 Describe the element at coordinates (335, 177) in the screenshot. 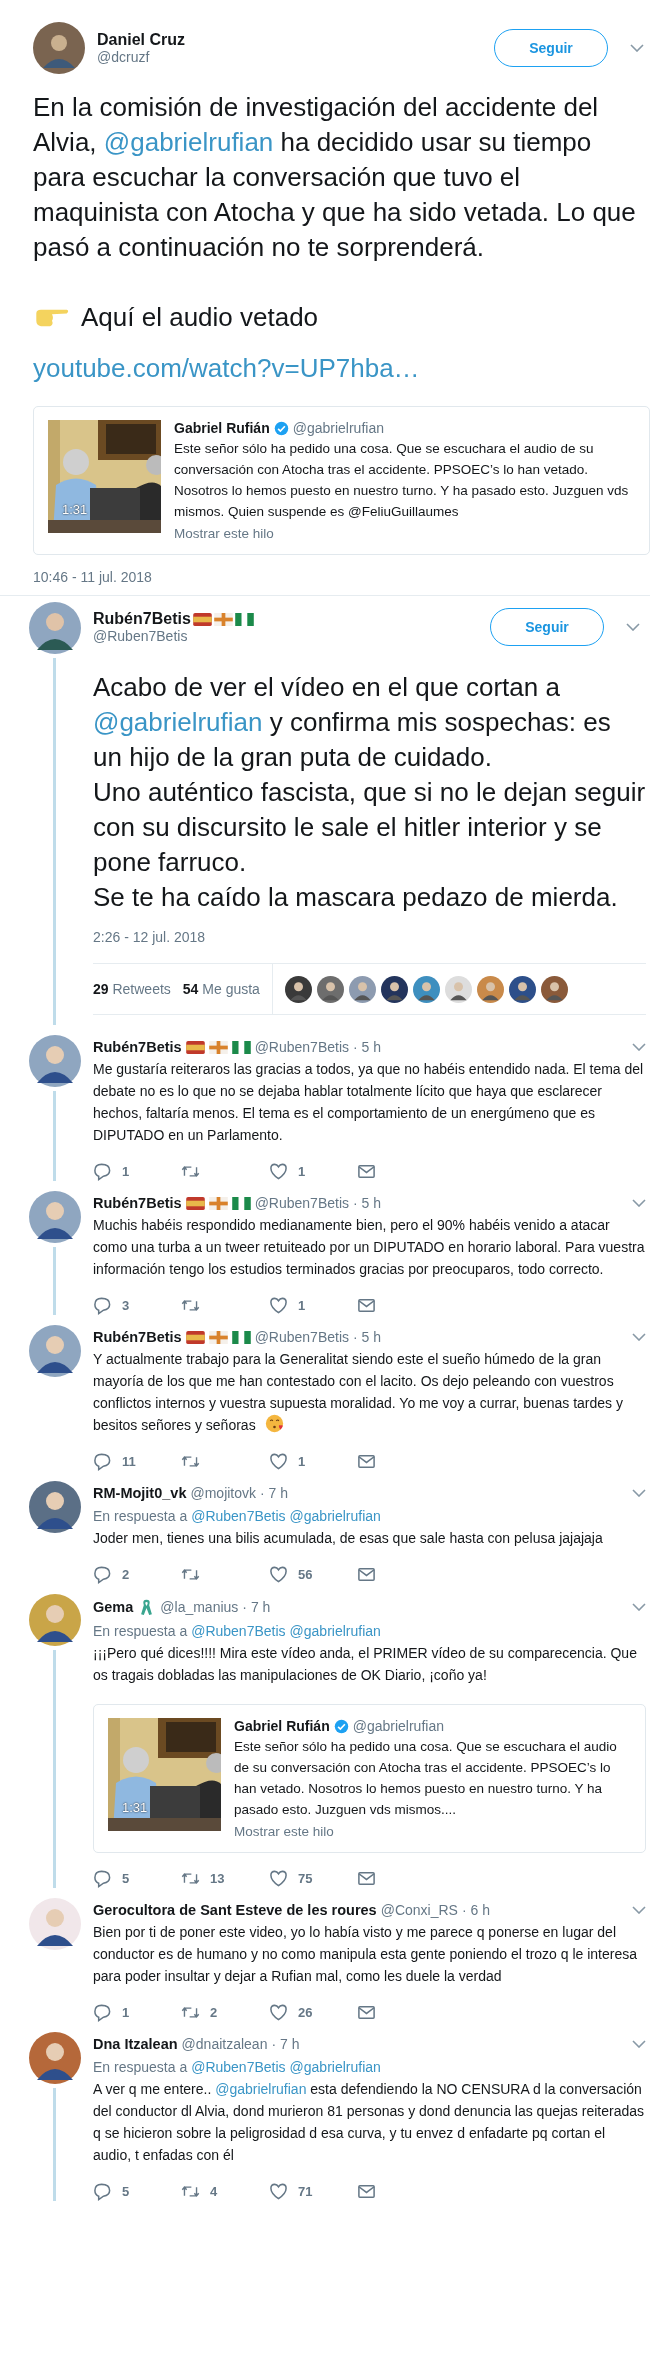

I see `tweet-text: En la comisión de investigación del accidente del Alvia, @gabrielrufian ha decidido usar su tiempo para escuchar la conversación que tuvo el maquinista con Atocha y que ha sido vetada. Lo que pasó a continuación no te sorprenderá.` at that location.